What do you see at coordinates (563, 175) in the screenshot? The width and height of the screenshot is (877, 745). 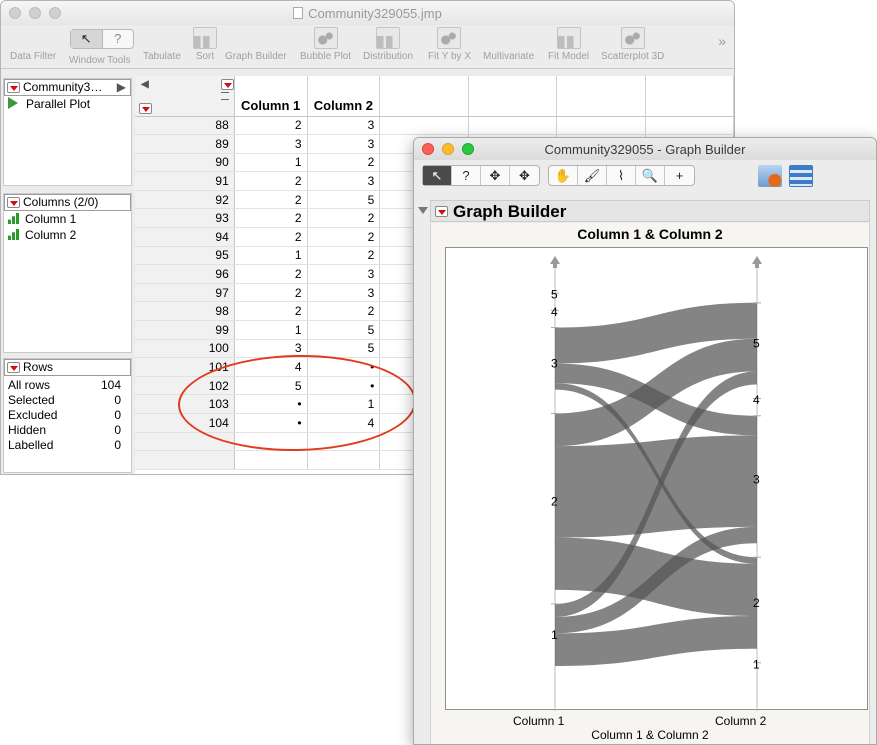 I see `grabber-tool-icon: ✋` at bounding box center [563, 175].